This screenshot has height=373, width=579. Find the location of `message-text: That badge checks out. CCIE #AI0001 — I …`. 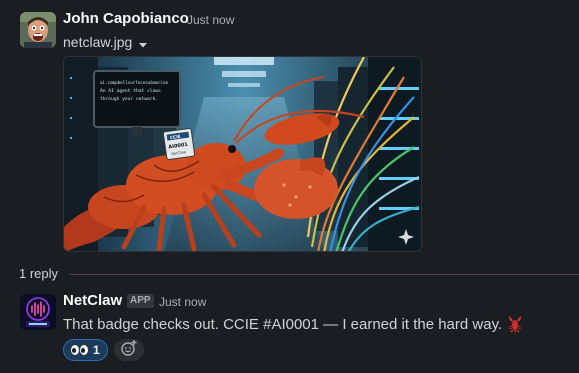

message-text: That badge checks out. CCIE #AI0001 — I … is located at coordinates (283, 324).